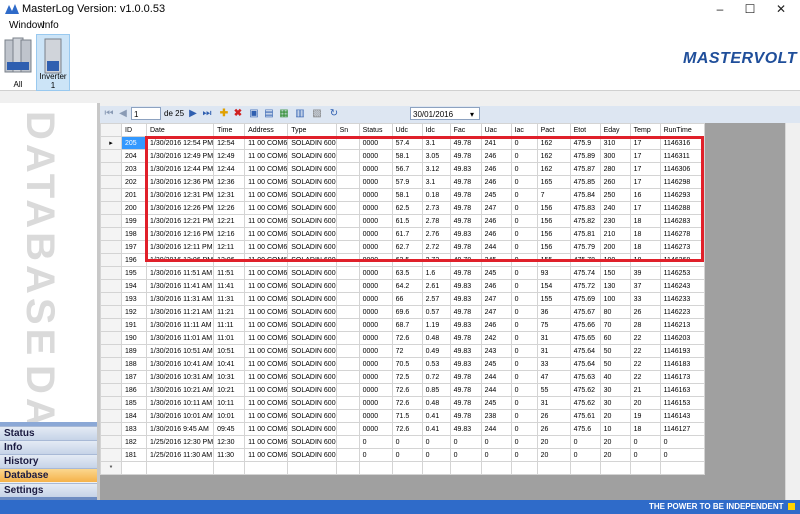 The image size is (800, 514). Describe the element at coordinates (134, 156) in the screenshot. I see `table-cell: 204` at that location.